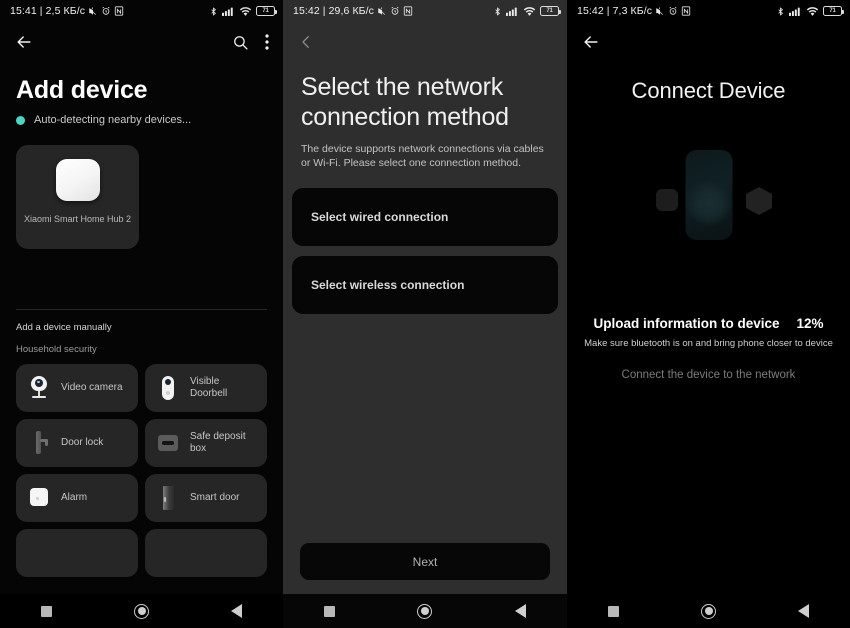 The image size is (850, 628). I want to click on search-icon, so click(240, 42).